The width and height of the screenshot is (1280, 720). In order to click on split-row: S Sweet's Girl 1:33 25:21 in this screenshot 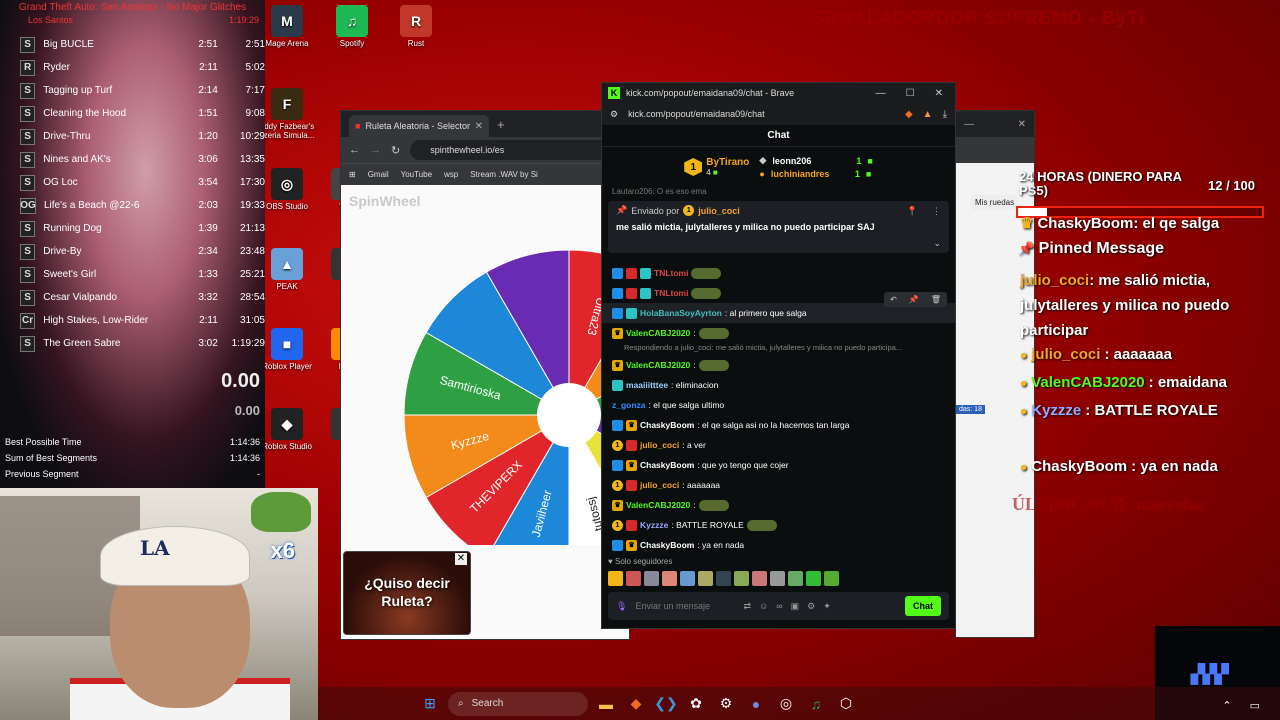, I will do `click(132, 274)`.